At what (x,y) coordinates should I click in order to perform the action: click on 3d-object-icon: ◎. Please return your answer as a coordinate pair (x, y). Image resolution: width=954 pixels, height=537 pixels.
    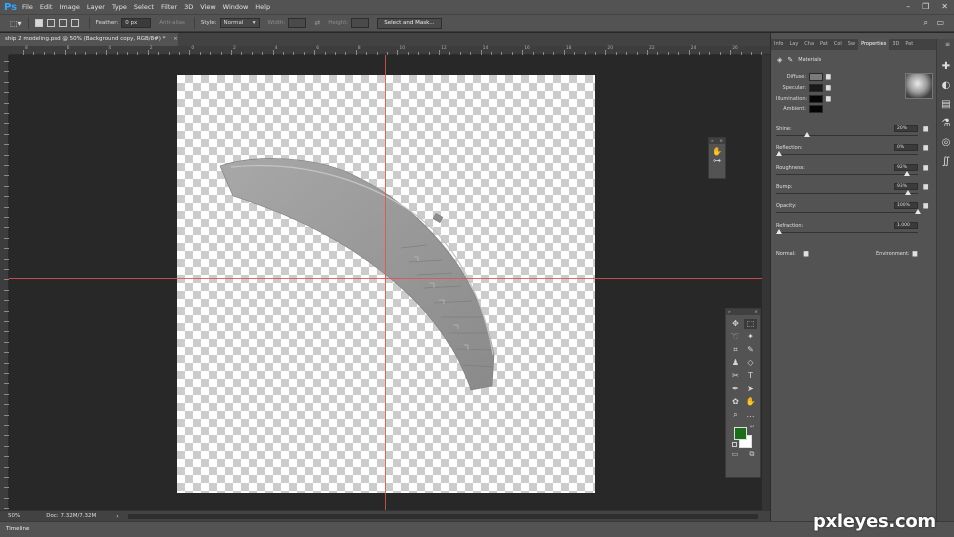
    Looking at the image, I should click on (946, 142).